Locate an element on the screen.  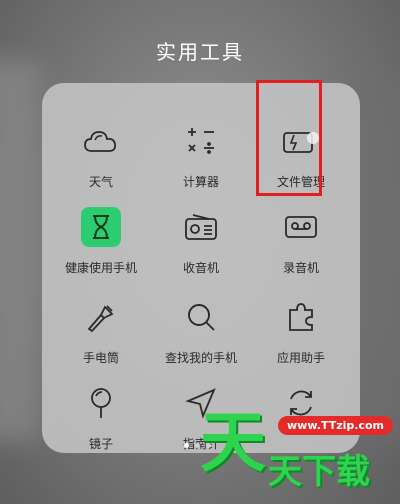
tool-label: 手电筒 is located at coordinates (100, 358).